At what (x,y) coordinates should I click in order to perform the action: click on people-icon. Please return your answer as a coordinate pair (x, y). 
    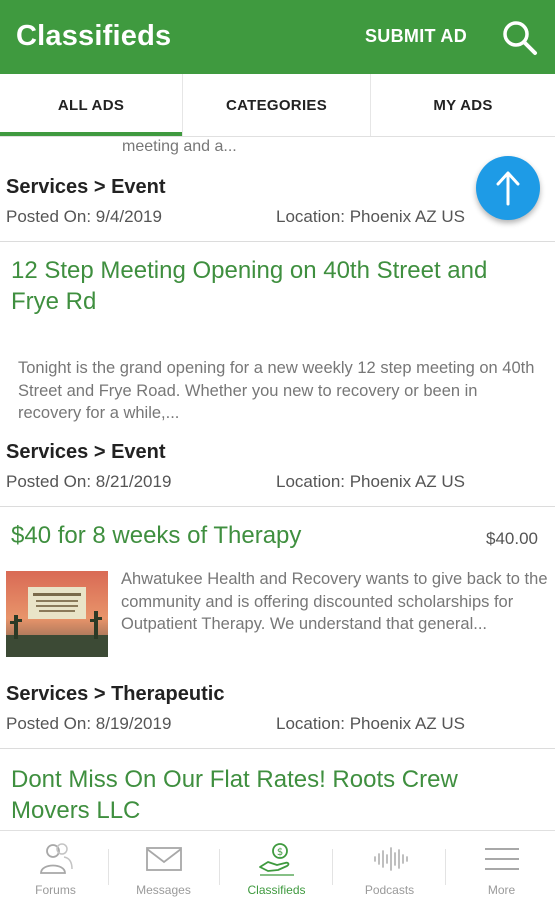
    Looking at the image, I should click on (56, 858).